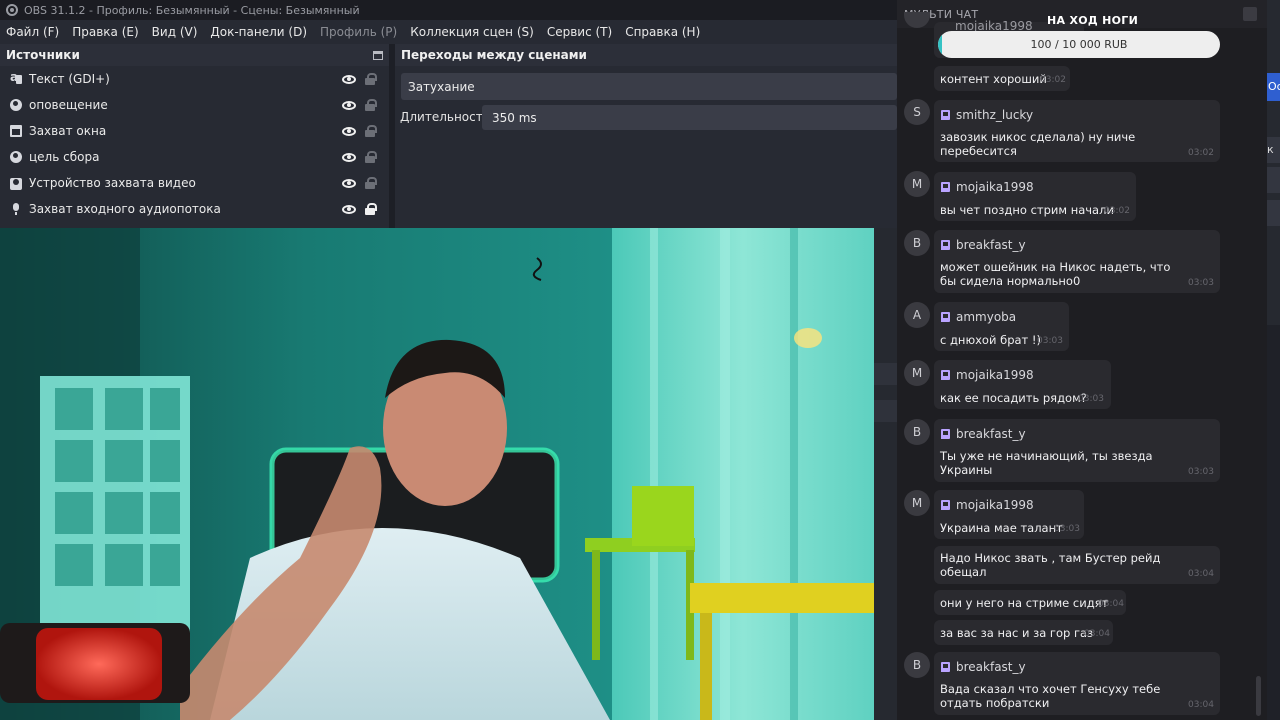 The image size is (1280, 720). Describe the element at coordinates (917, 112) in the screenshot. I see `avatar: S` at that location.